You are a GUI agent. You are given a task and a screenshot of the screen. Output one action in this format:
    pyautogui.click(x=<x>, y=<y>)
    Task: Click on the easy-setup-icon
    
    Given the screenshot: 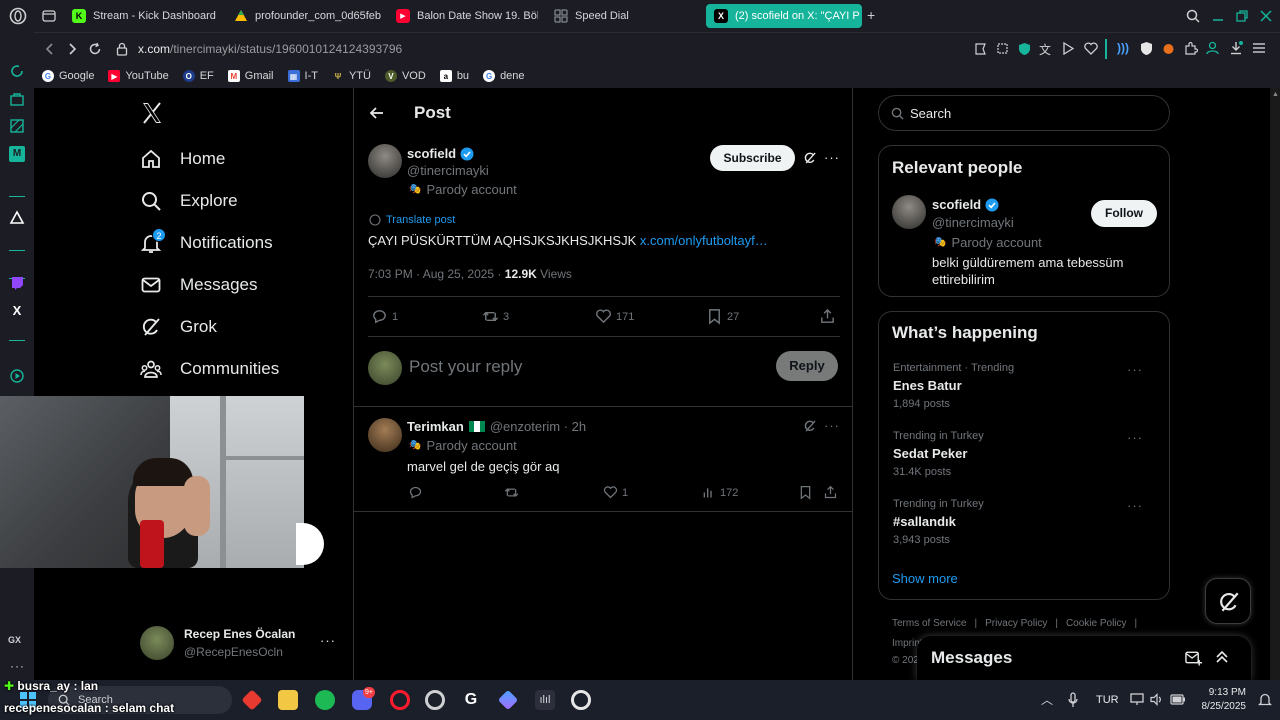 What is the action you would take?
    pyautogui.click(x=1259, y=48)
    